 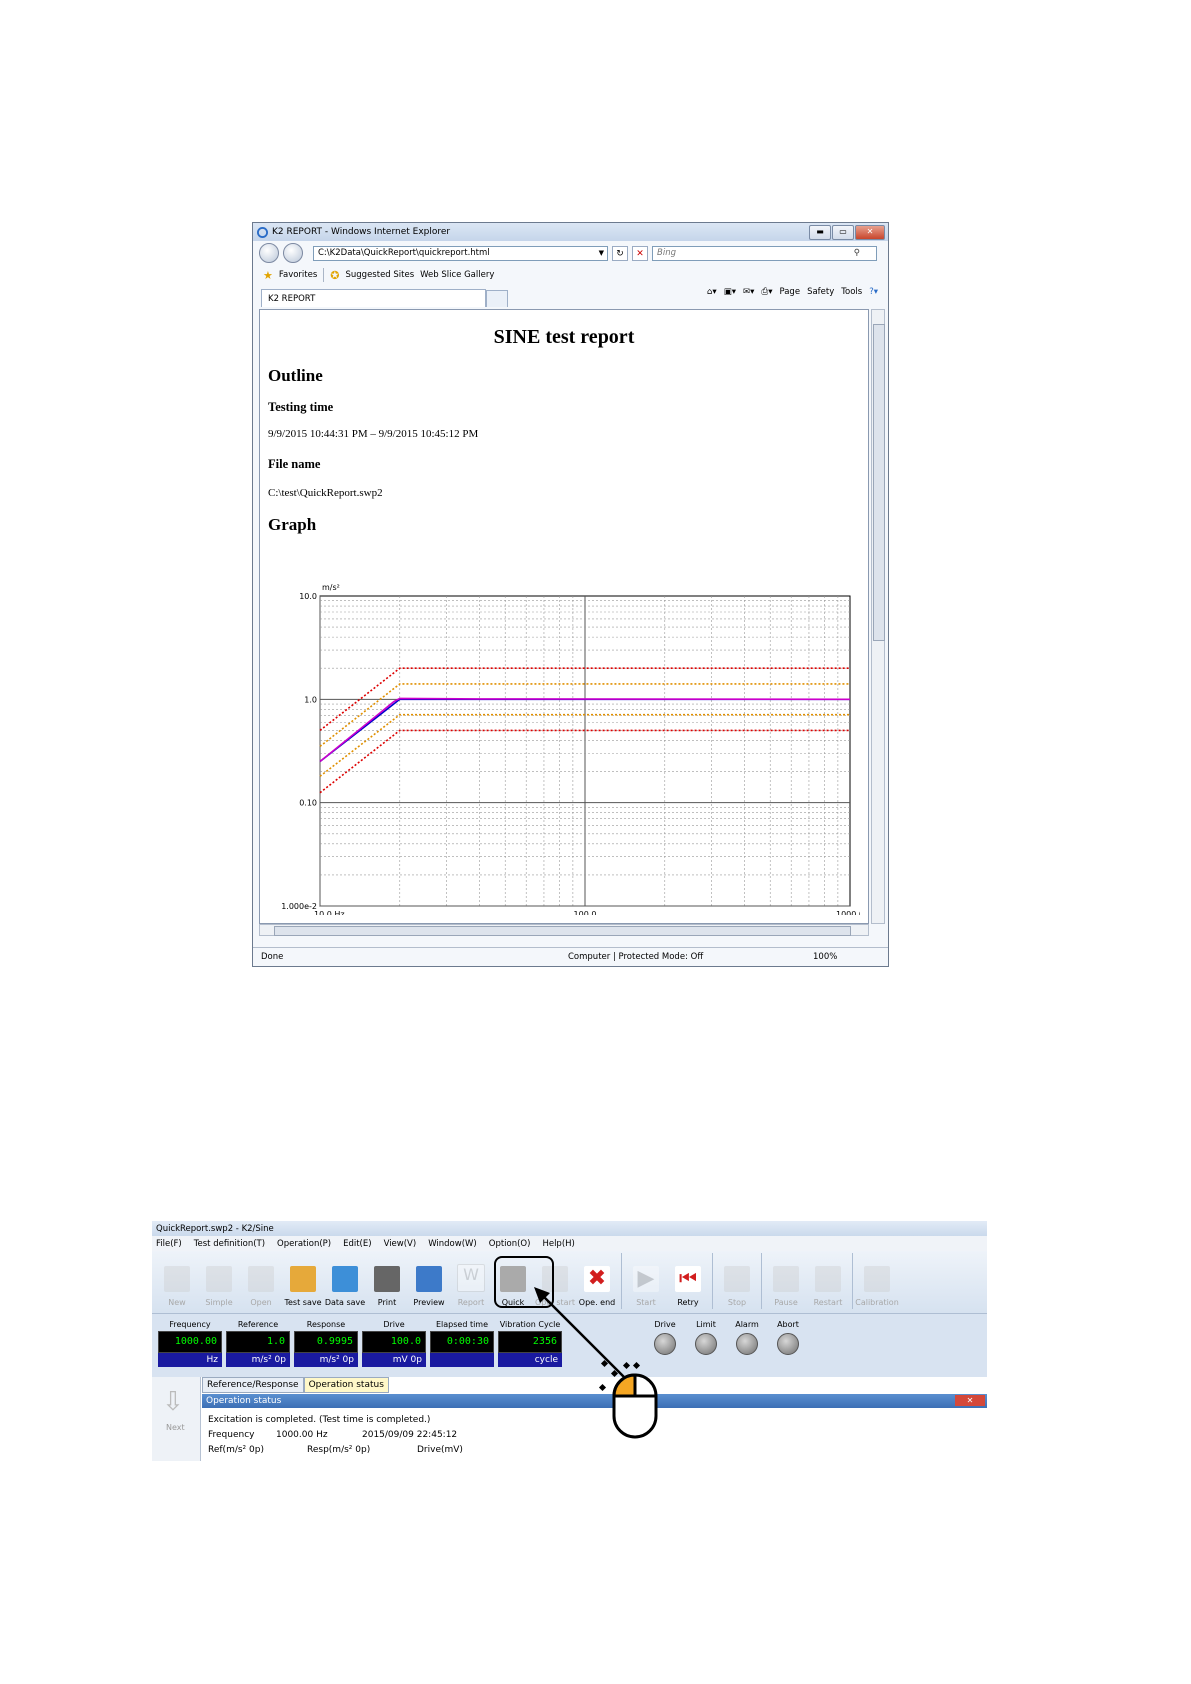 I want to click on op-datetime: 2015/09/09 22:45:12, so click(x=410, y=1435).